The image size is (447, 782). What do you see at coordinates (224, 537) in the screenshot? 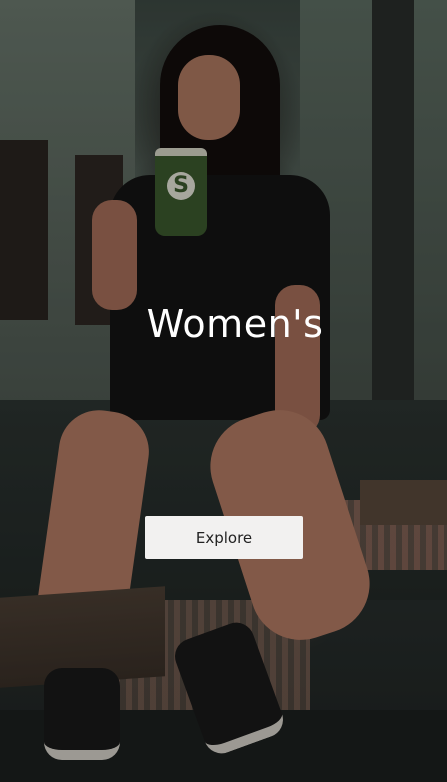
I see `explore-button: Explore` at bounding box center [224, 537].